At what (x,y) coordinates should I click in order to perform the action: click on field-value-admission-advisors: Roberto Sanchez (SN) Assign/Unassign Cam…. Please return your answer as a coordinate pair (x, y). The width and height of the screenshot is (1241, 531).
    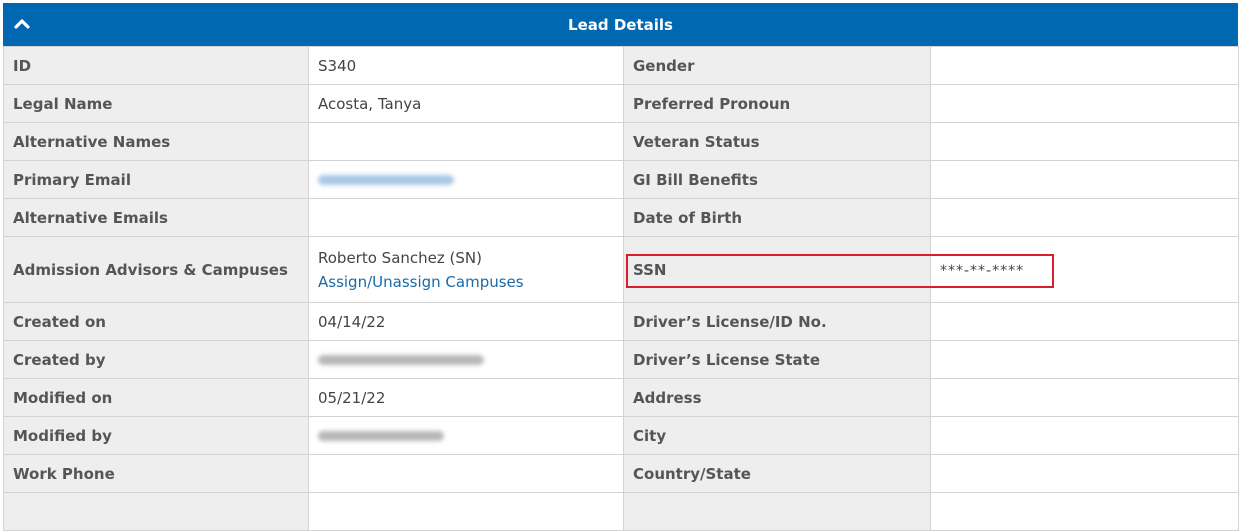
    Looking at the image, I should click on (466, 269).